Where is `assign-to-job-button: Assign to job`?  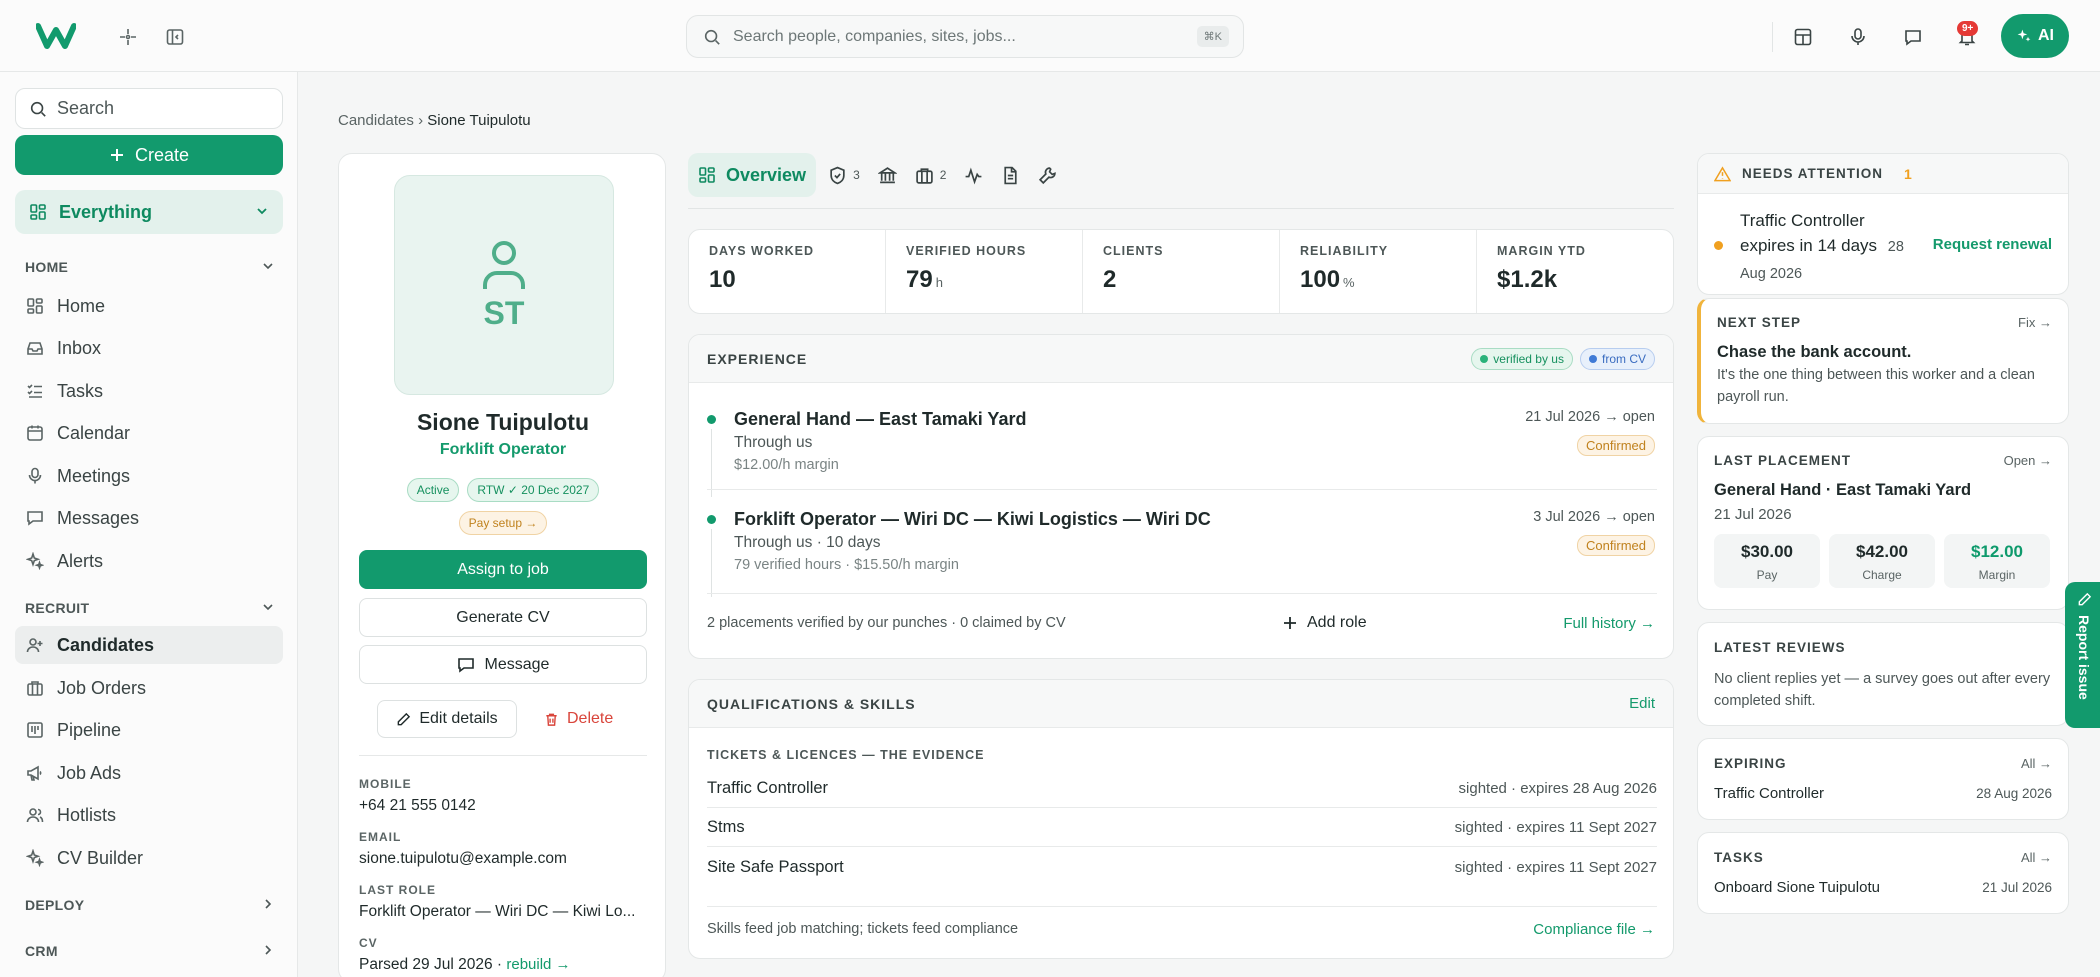 assign-to-job-button: Assign to job is located at coordinates (503, 569).